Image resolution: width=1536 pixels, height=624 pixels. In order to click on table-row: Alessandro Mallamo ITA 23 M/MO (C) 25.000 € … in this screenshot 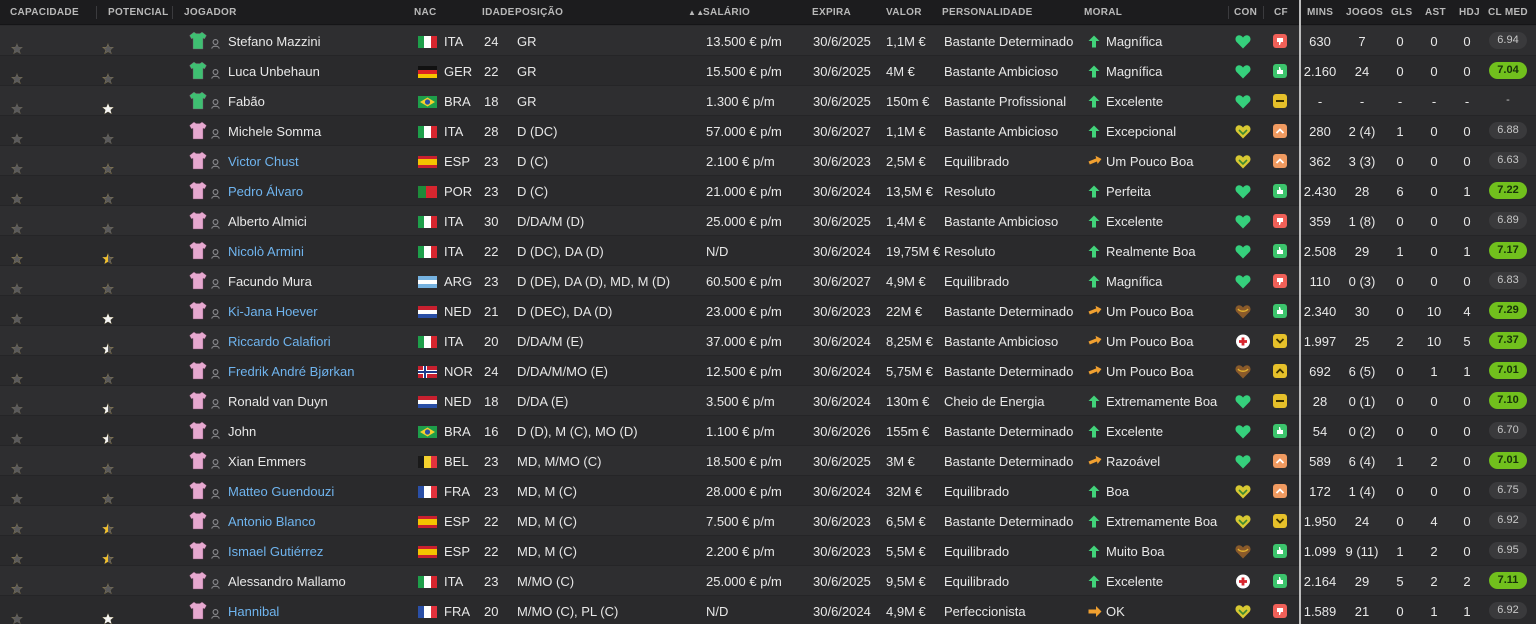, I will do `click(768, 581)`.